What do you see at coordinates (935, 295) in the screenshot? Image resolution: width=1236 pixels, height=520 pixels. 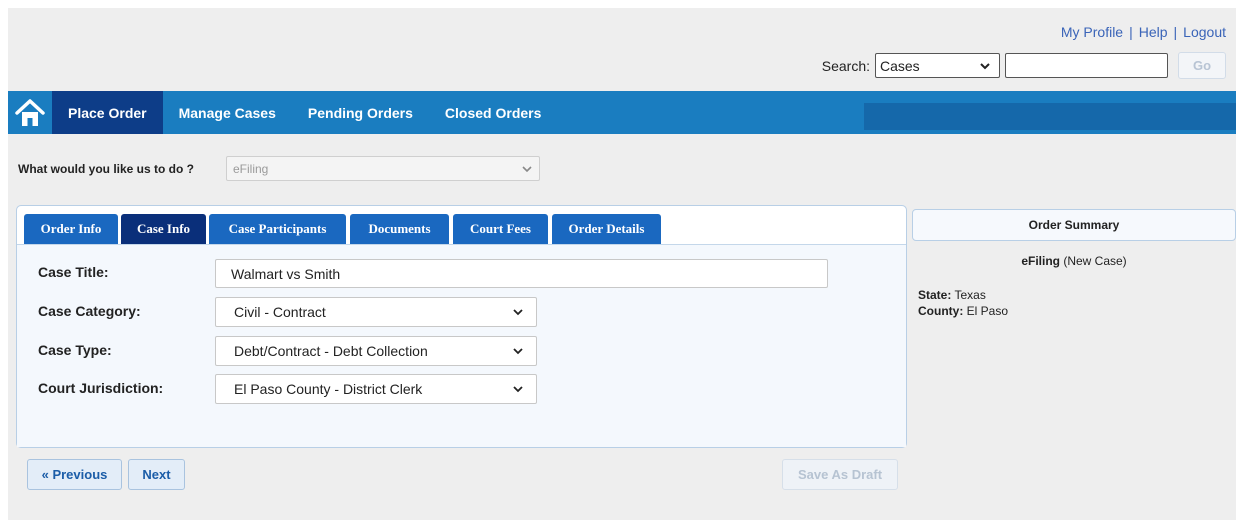 I see `summary-state-label: State:` at bounding box center [935, 295].